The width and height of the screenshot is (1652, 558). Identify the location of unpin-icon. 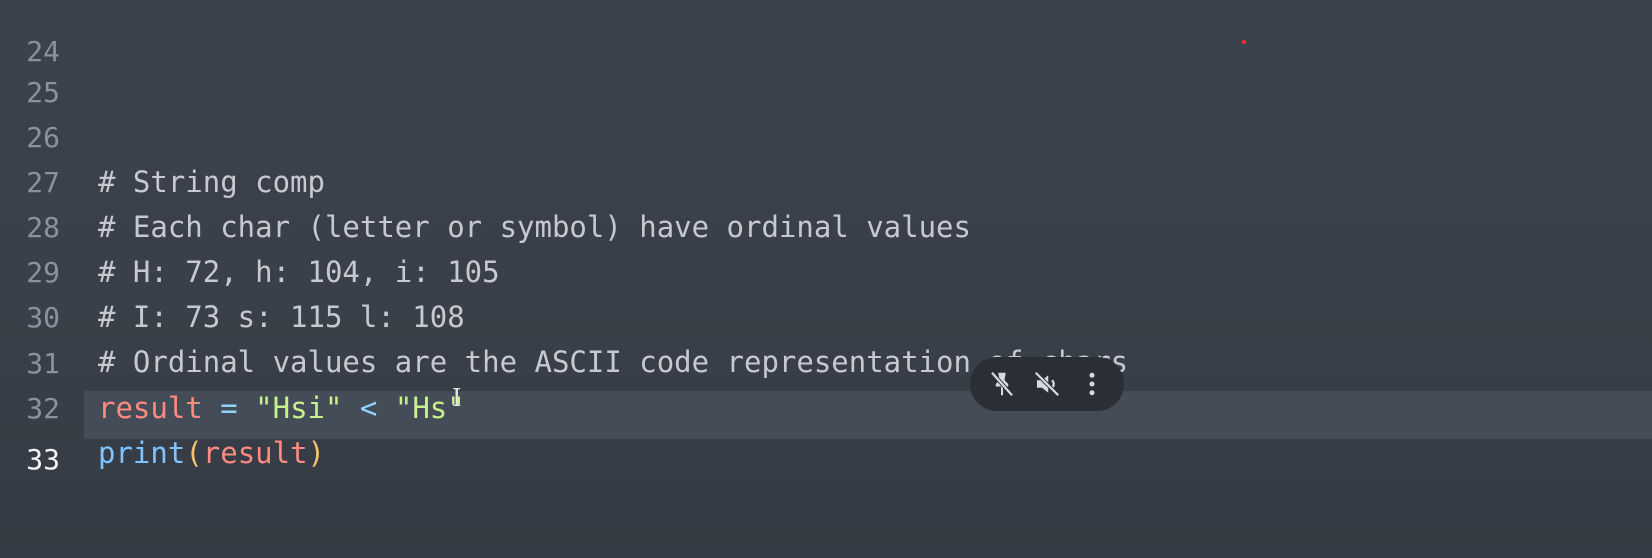
(1002, 384).